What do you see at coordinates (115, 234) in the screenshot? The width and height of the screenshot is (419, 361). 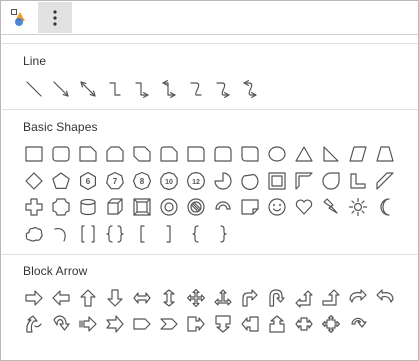 I see `shape-double-brace-icon` at bounding box center [115, 234].